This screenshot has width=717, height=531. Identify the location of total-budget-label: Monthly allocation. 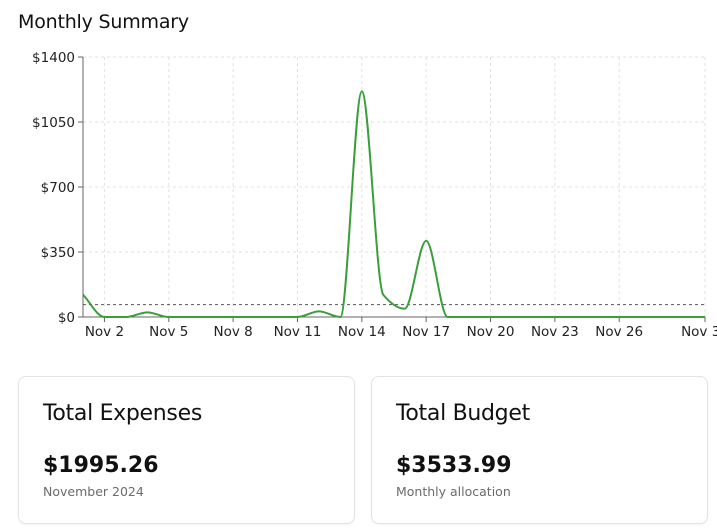
(453, 491).